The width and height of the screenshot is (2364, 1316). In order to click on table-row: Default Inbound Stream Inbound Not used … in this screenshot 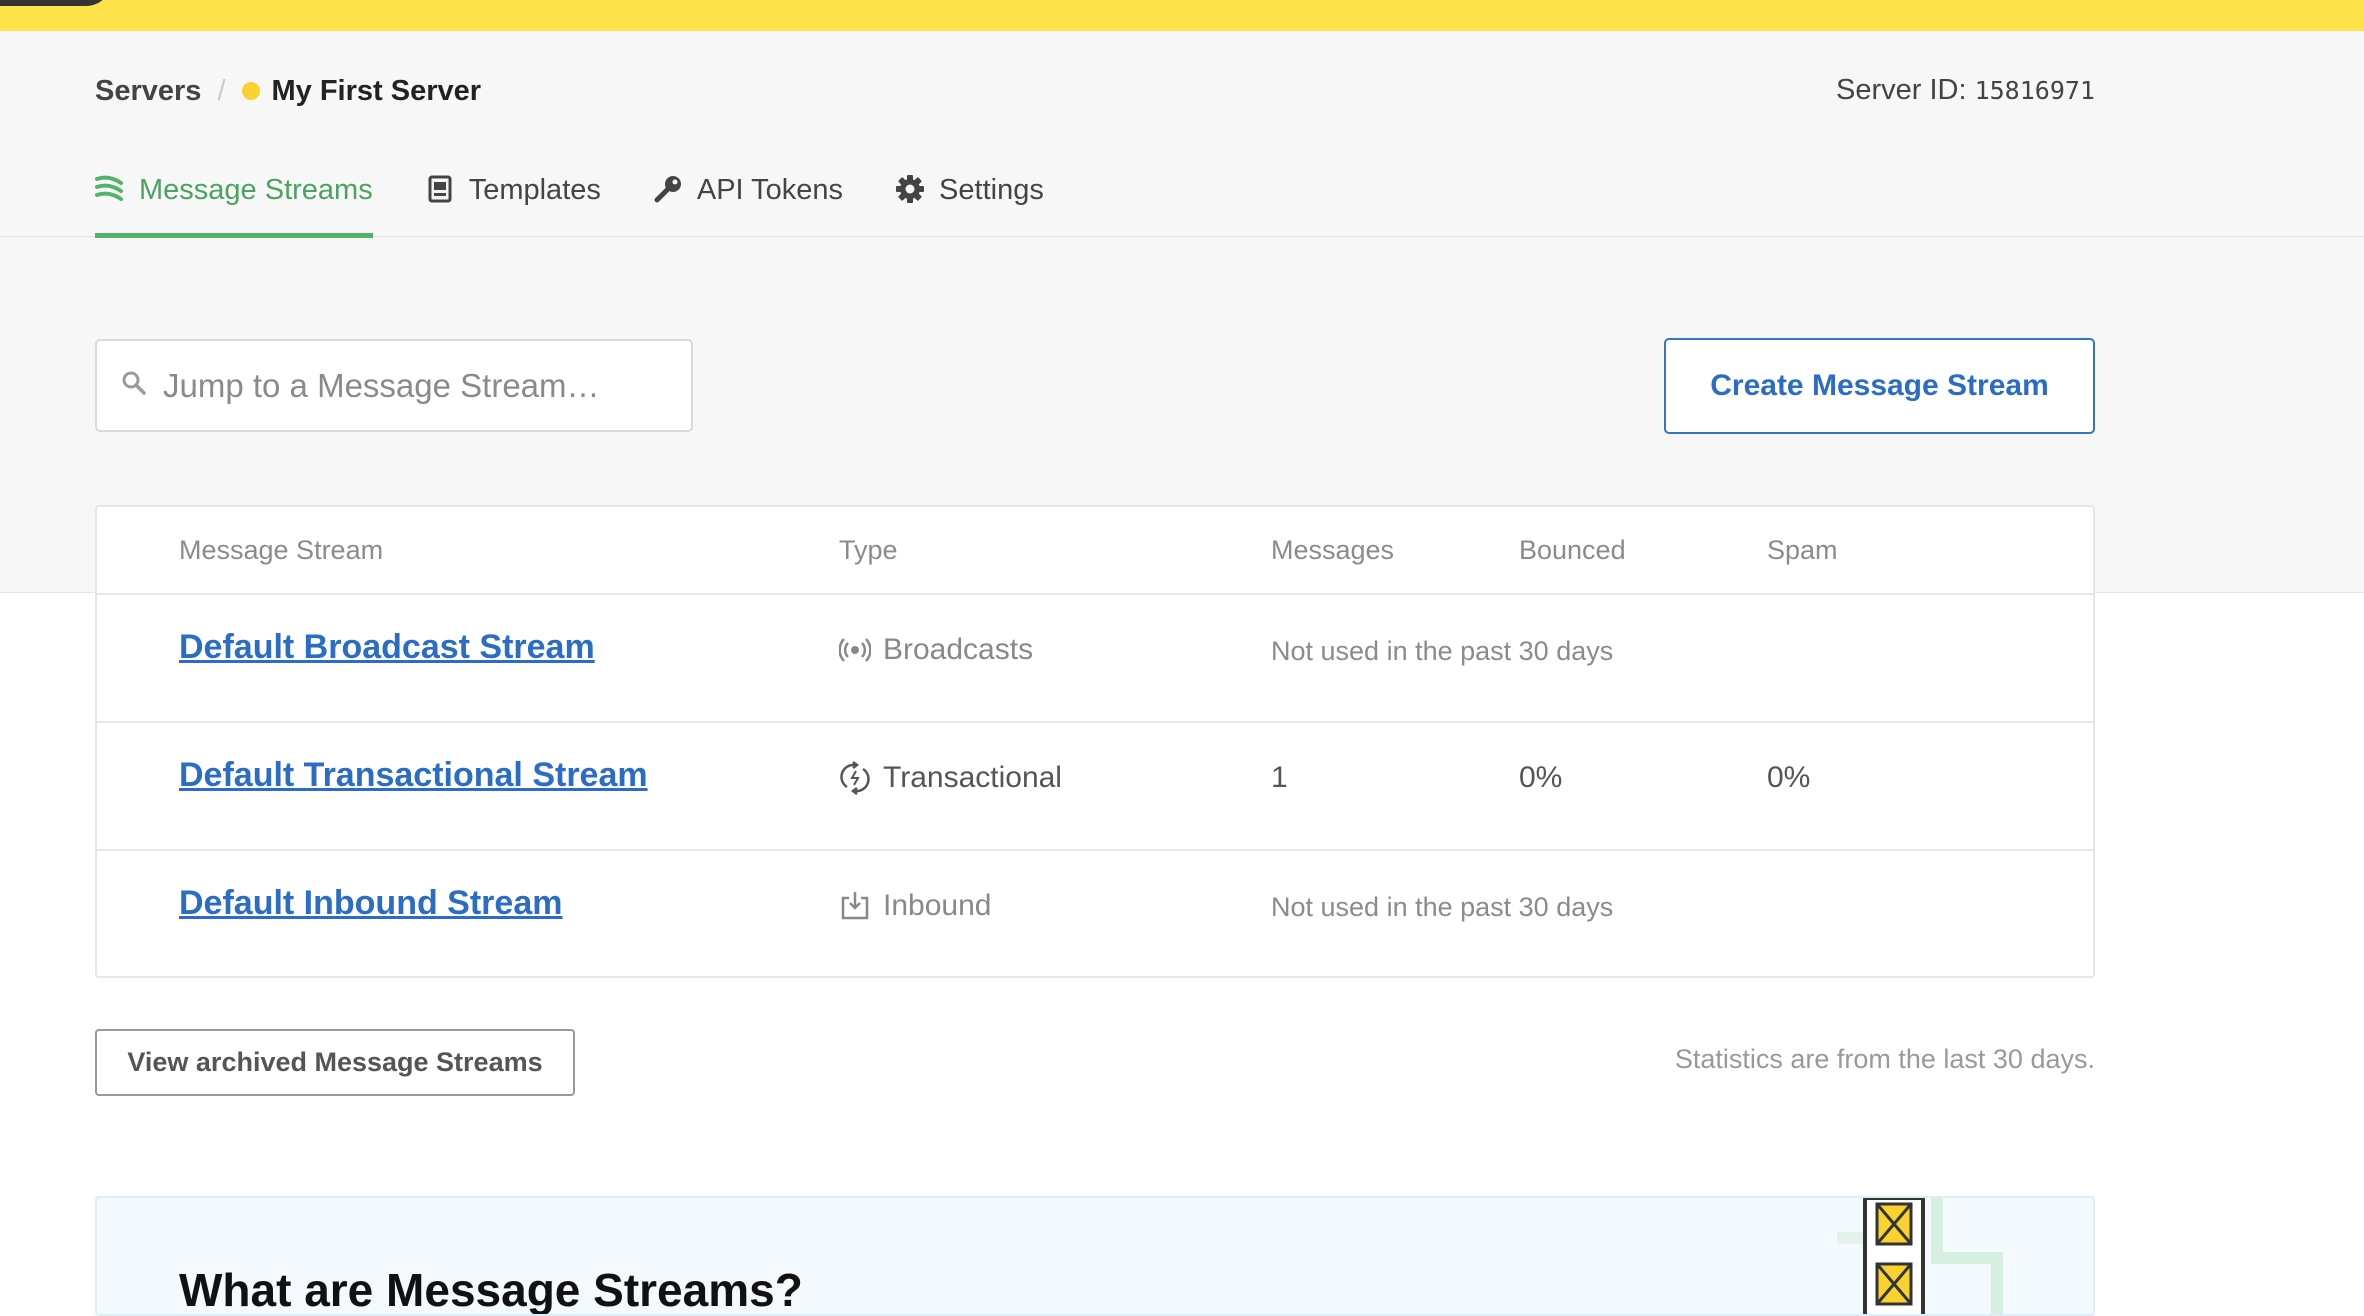, I will do `click(1095, 915)`.